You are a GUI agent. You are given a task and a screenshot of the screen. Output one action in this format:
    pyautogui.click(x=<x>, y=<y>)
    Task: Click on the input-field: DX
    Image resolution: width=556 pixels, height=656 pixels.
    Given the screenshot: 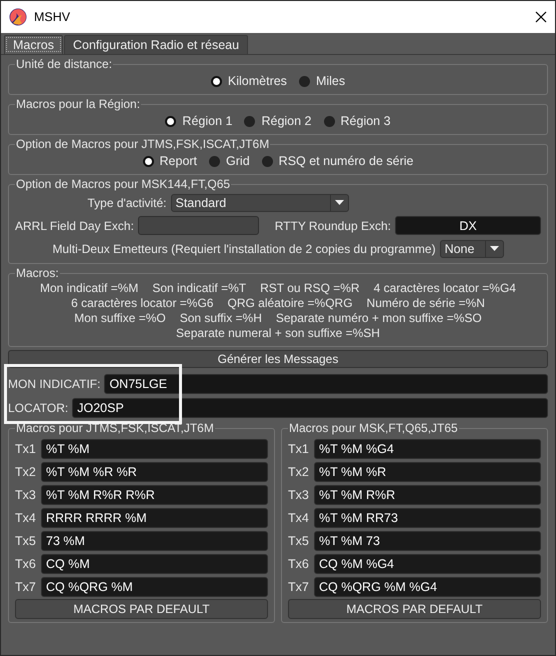 What is the action you would take?
    pyautogui.click(x=468, y=225)
    